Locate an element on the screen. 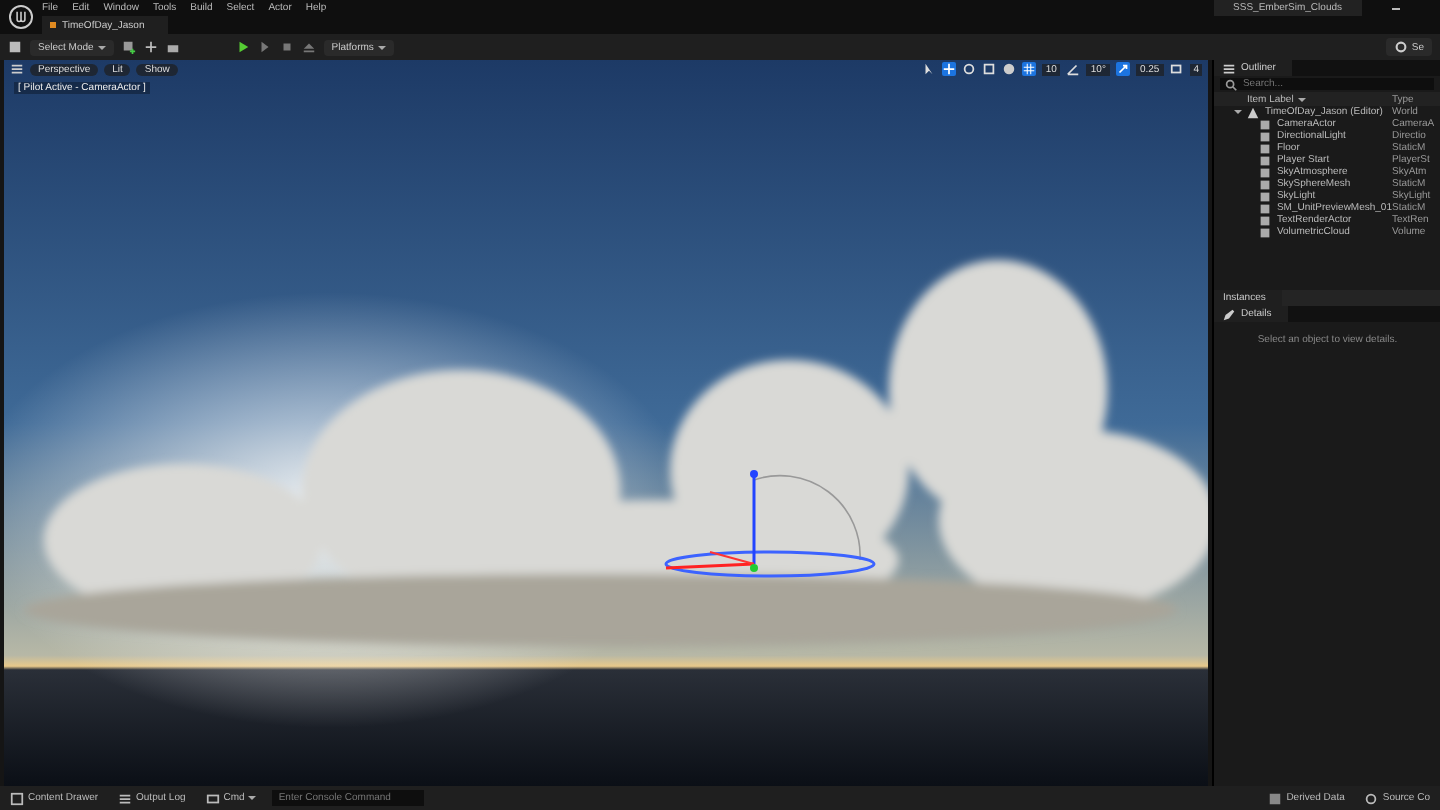 The height and width of the screenshot is (810, 1440). viewport-menu-icon is located at coordinates (17, 69).